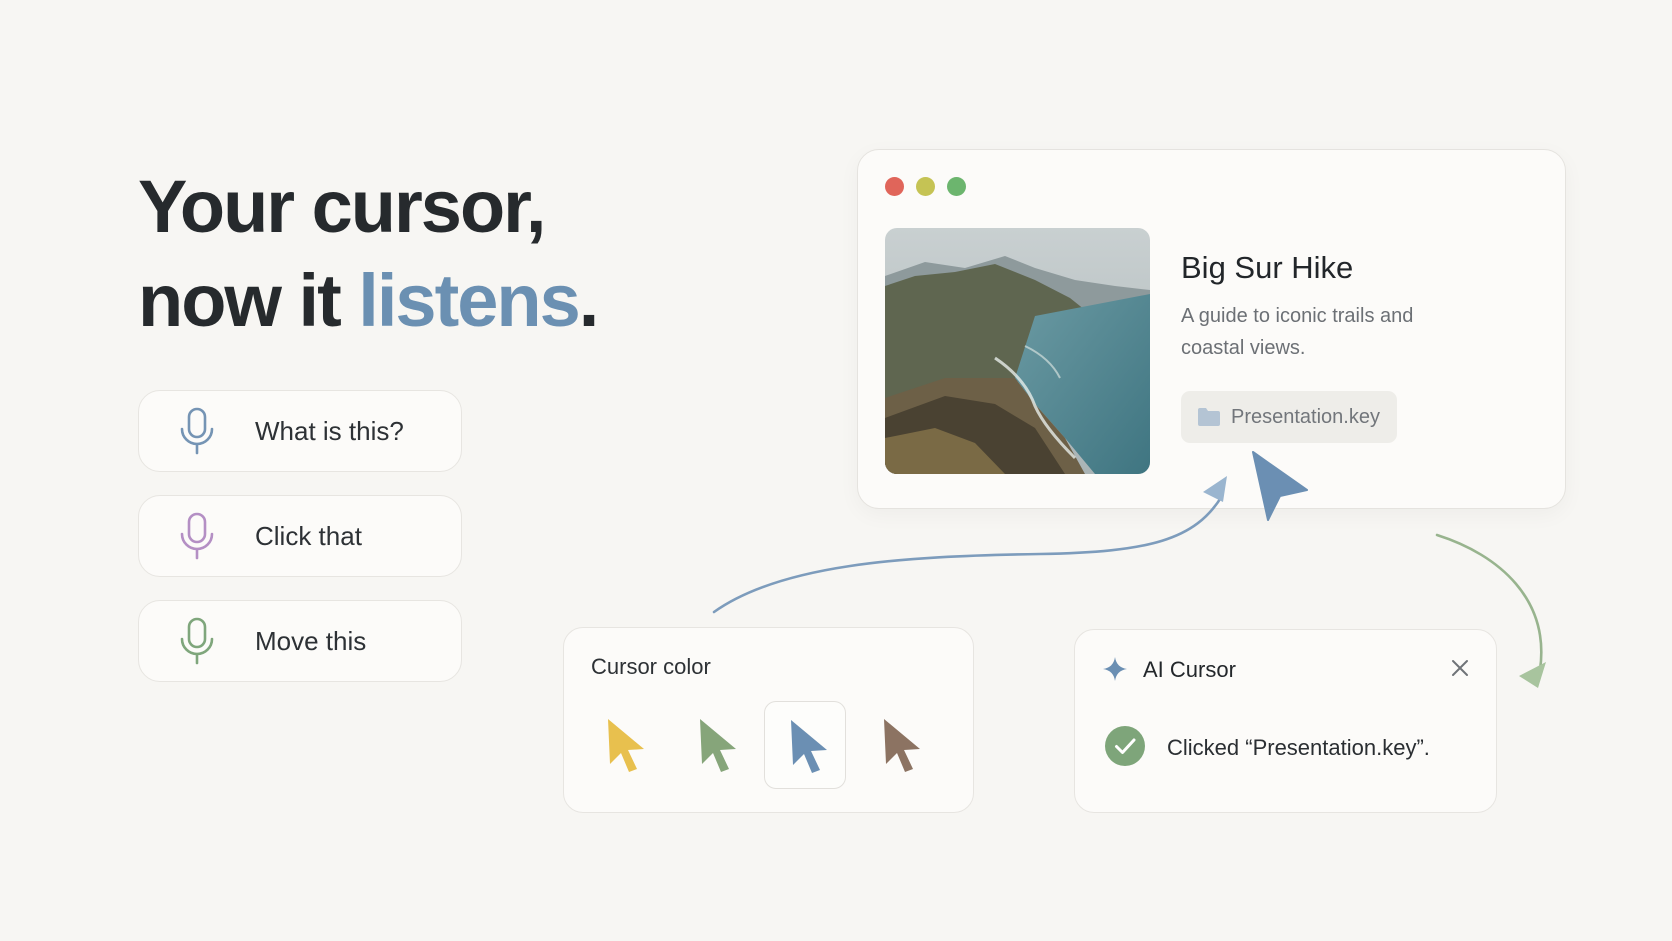  I want to click on close-icon, so click(1460, 668).